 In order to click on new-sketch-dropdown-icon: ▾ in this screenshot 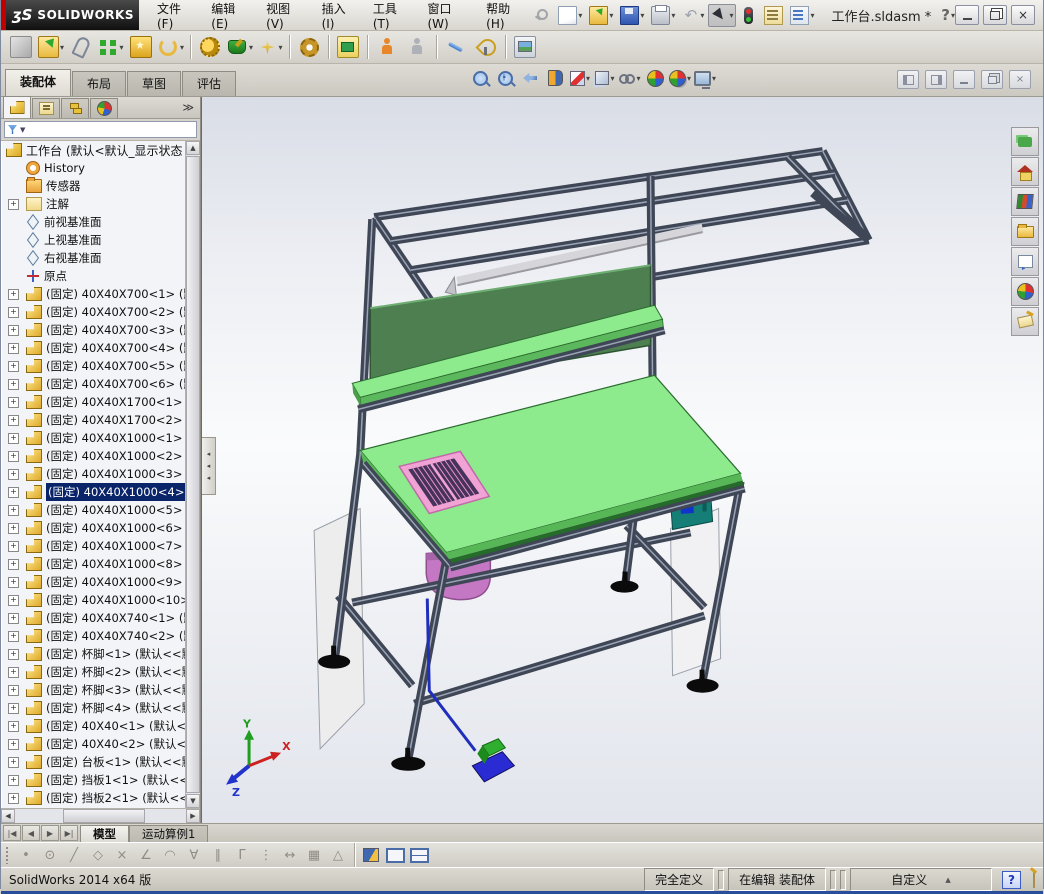, I will do `click(280, 47)`.